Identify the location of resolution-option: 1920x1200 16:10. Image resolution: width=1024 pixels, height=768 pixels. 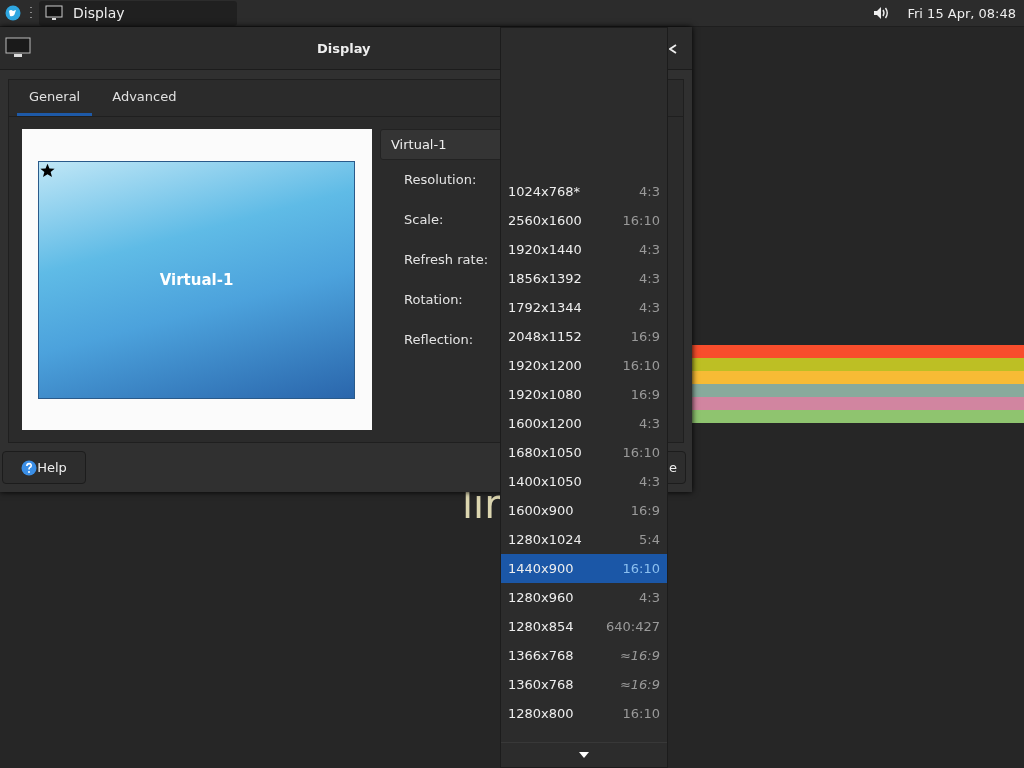
(584, 365).